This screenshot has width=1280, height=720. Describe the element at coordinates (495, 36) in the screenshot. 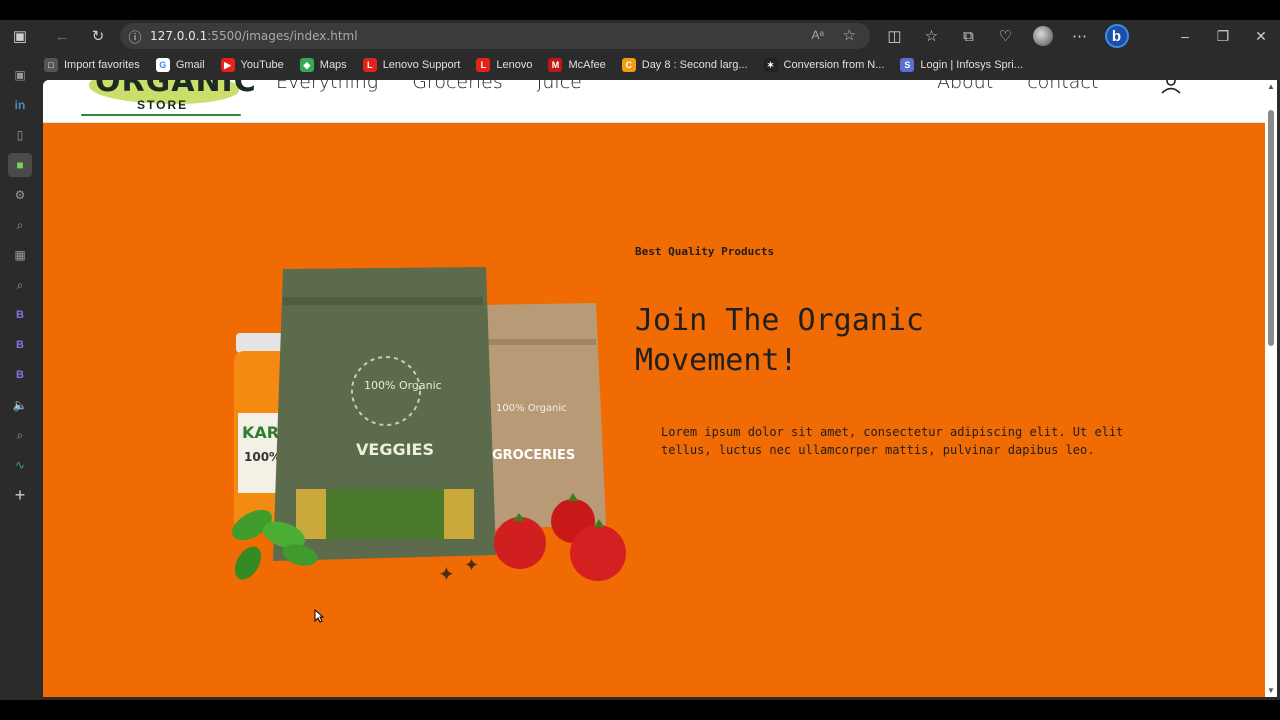

I see `address-bar: ⓘ 127.0.0.1:5500/images/index.html Aᵃ ☆` at that location.